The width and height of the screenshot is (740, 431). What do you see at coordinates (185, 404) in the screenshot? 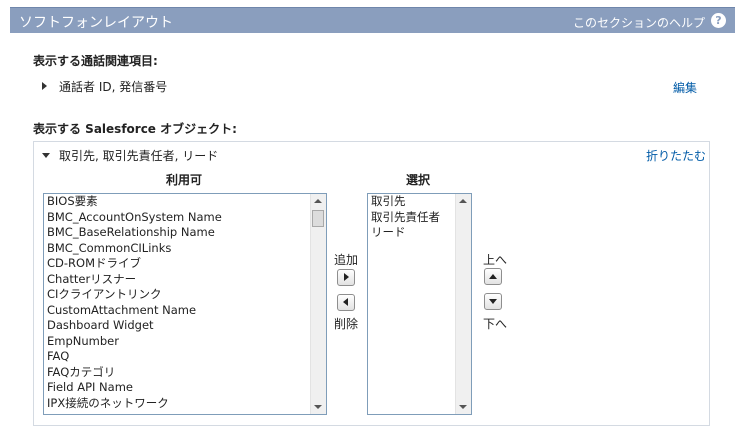
I see `list-item: IPX接続のネットワーク` at bounding box center [185, 404].